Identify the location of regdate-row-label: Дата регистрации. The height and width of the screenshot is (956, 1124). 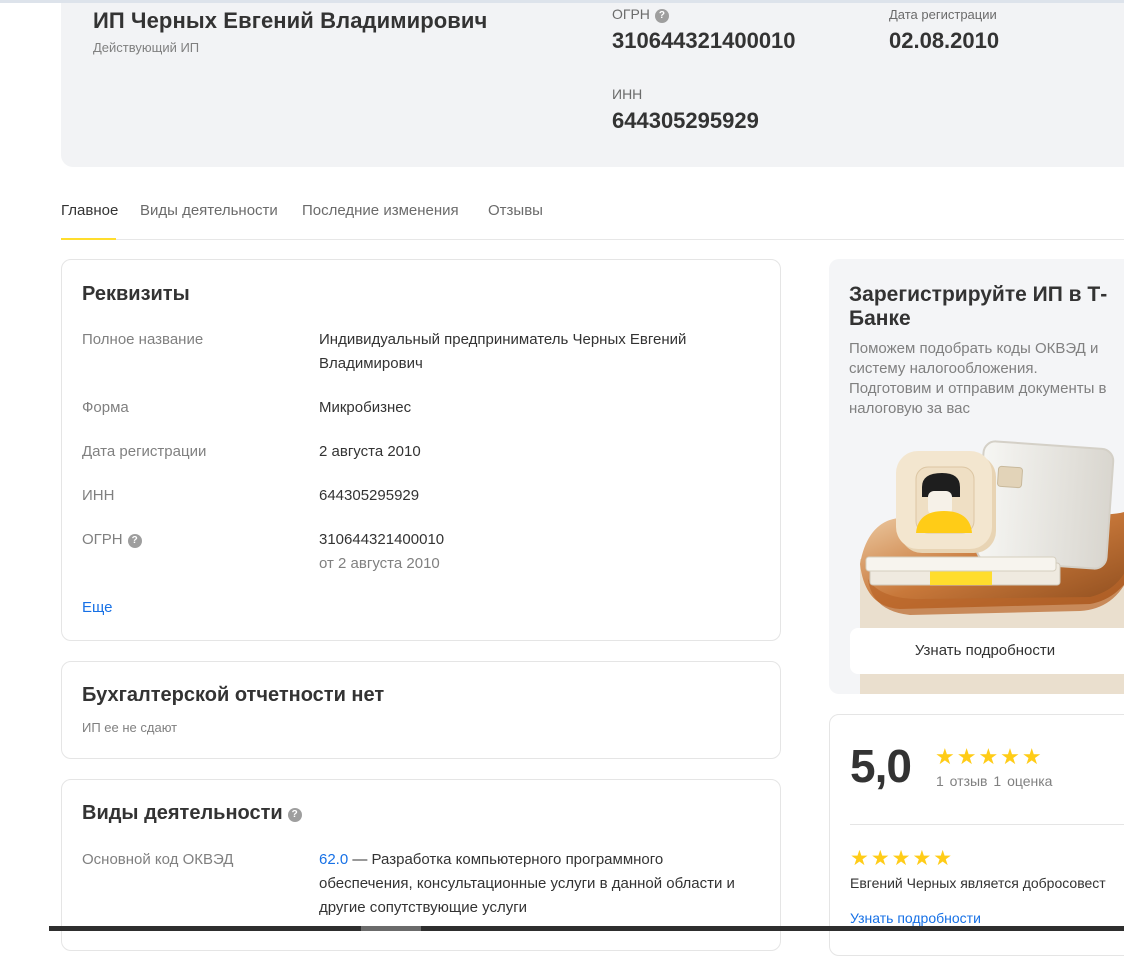
(144, 451).